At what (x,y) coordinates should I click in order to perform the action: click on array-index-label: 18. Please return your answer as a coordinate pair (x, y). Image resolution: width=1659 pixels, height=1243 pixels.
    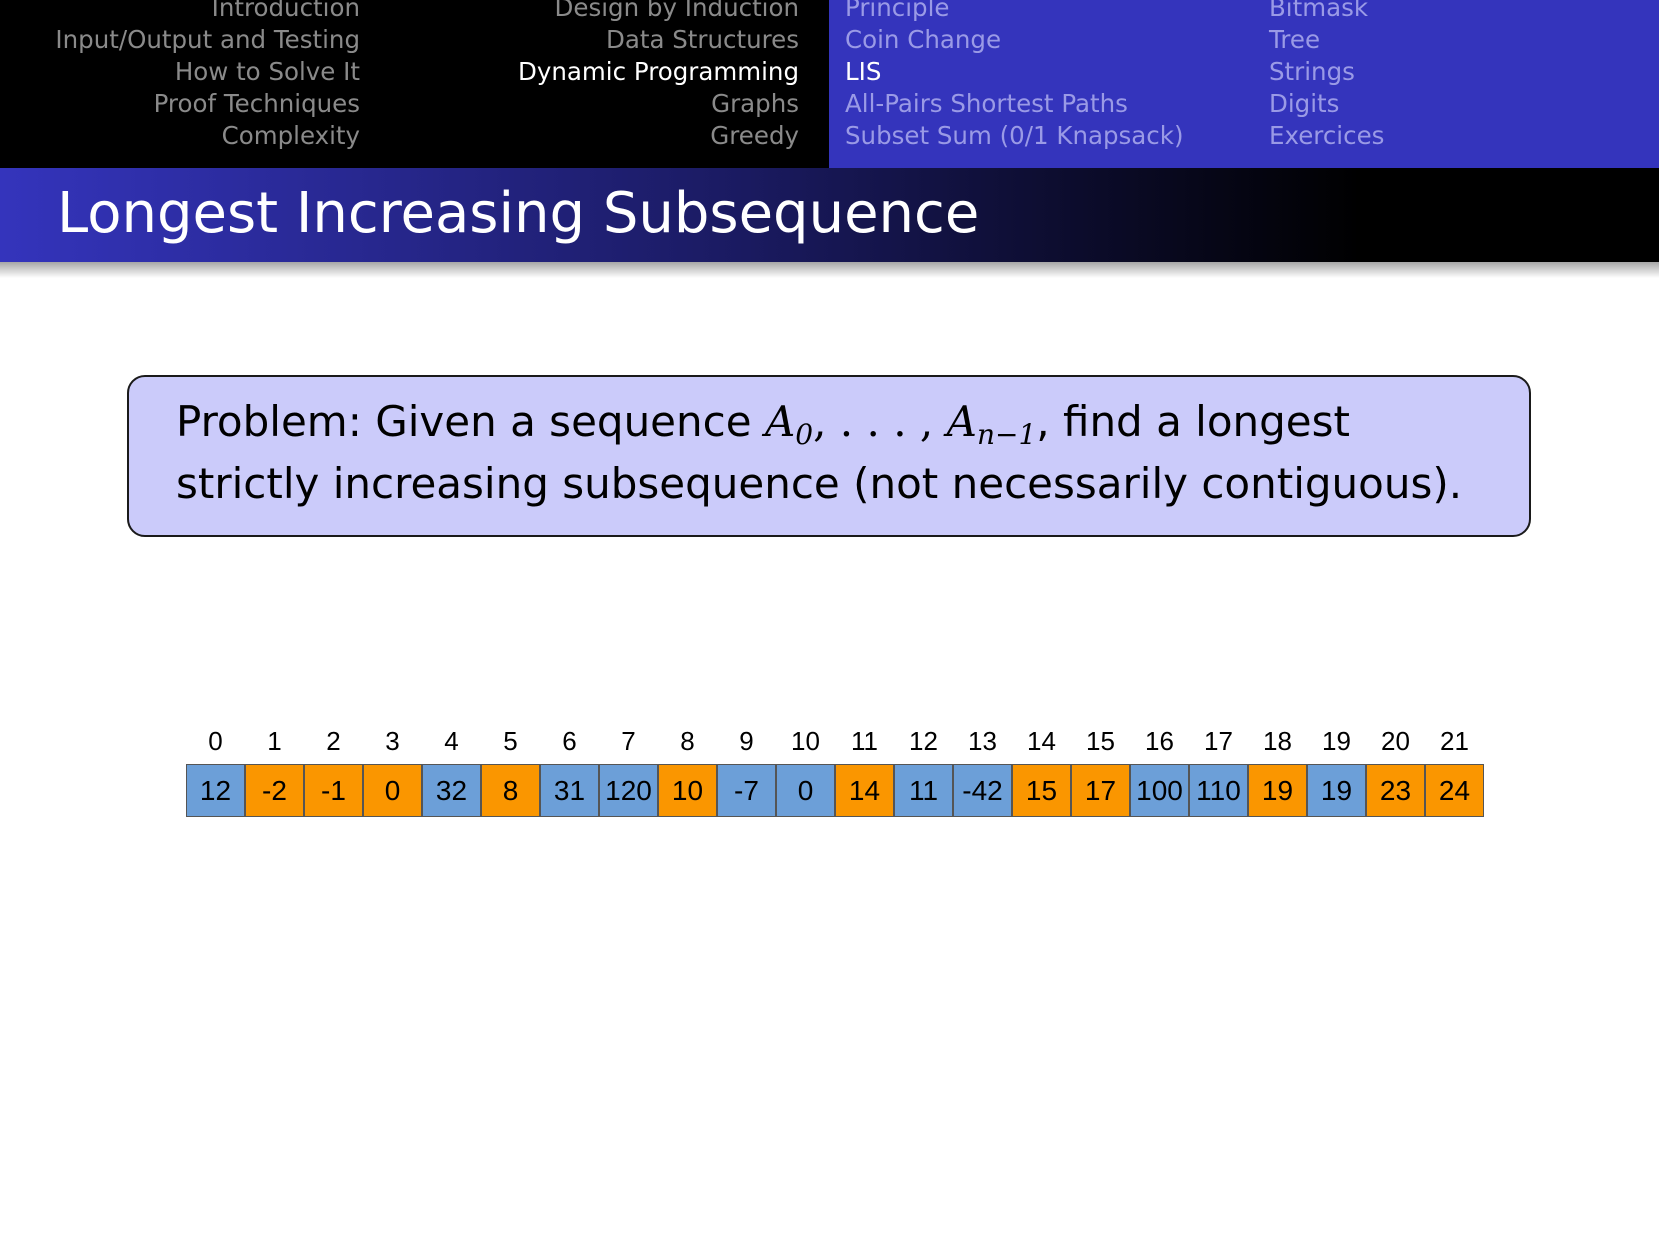
    Looking at the image, I should click on (1277, 741).